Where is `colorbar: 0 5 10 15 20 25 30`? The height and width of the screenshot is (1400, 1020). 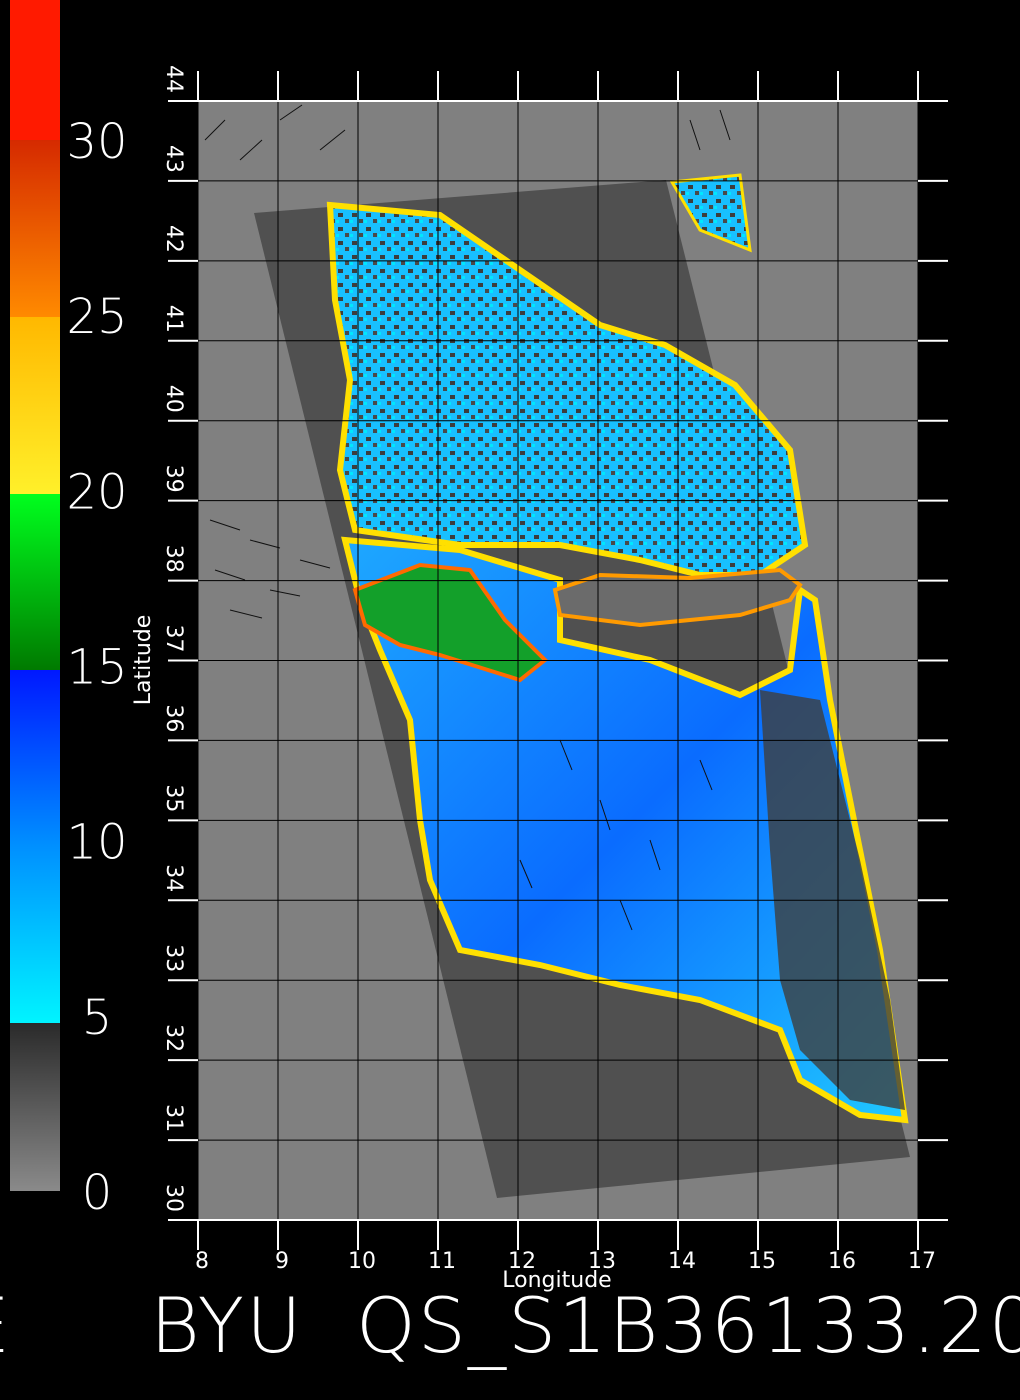
colorbar: 0 5 10 15 20 25 30 is located at coordinates (69, 610).